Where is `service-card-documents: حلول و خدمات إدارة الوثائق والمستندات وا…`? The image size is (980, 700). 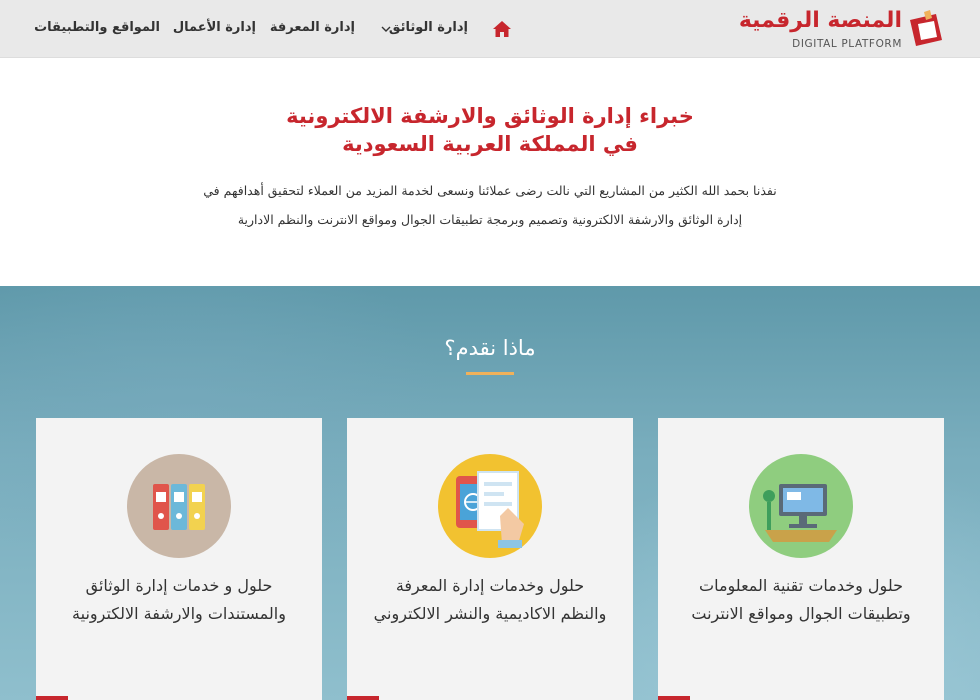
service-card-documents: حلول و خدمات إدارة الوثائق والمستندات وا… is located at coordinates (179, 559).